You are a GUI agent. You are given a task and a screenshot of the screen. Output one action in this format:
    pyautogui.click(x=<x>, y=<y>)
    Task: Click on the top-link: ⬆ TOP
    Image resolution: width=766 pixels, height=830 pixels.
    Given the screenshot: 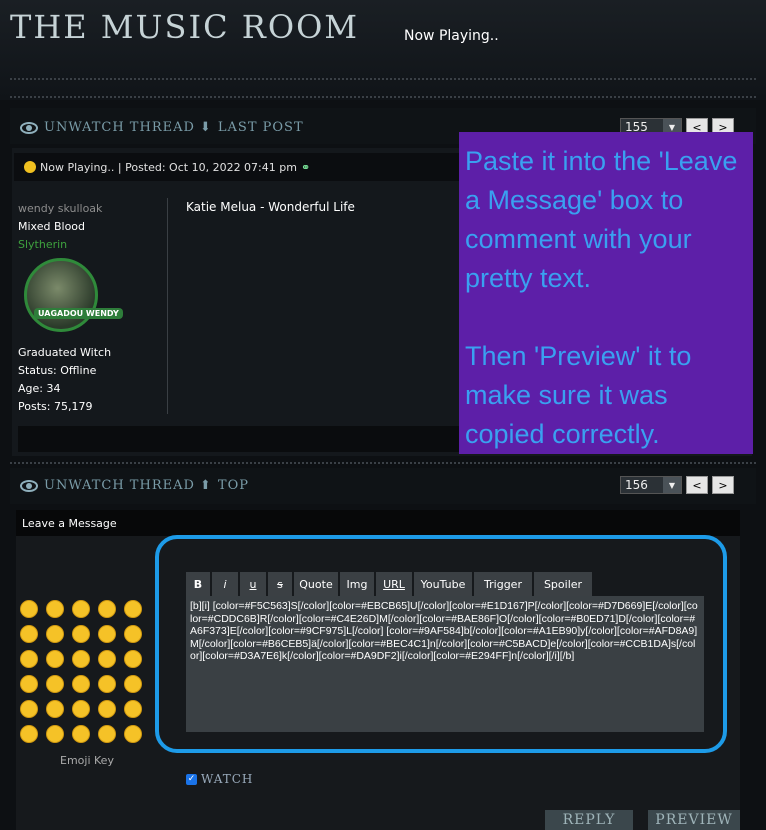 What is the action you would take?
    pyautogui.click(x=224, y=485)
    